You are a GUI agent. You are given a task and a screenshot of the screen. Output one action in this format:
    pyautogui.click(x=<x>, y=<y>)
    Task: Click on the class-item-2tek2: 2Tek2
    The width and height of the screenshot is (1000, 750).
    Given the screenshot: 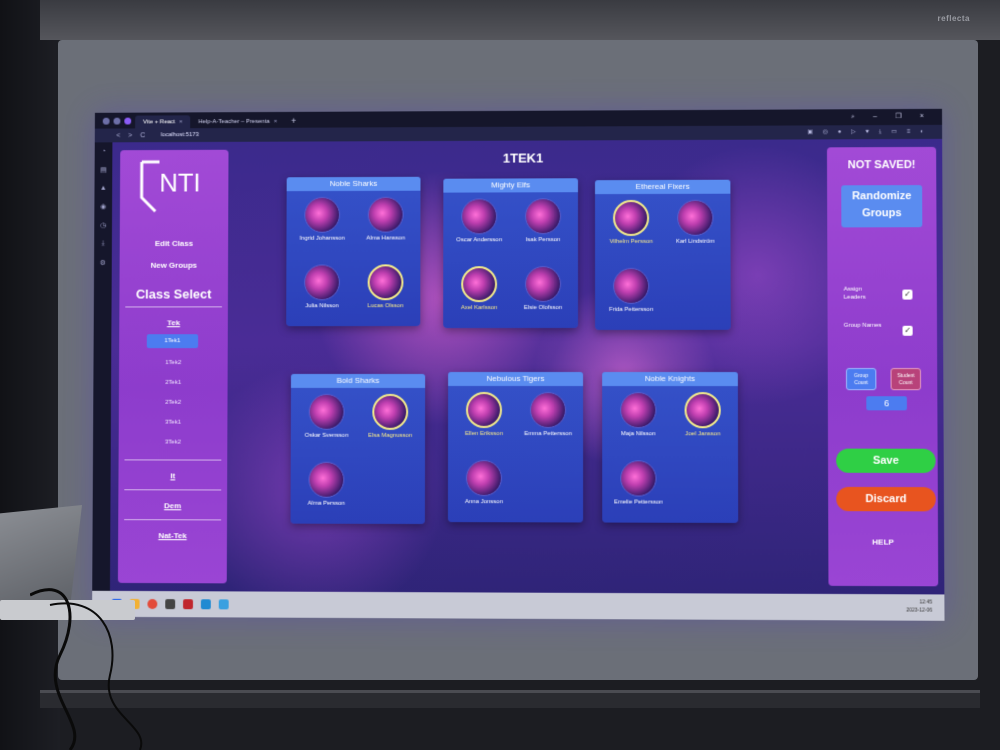 What is the action you would take?
    pyautogui.click(x=173, y=403)
    